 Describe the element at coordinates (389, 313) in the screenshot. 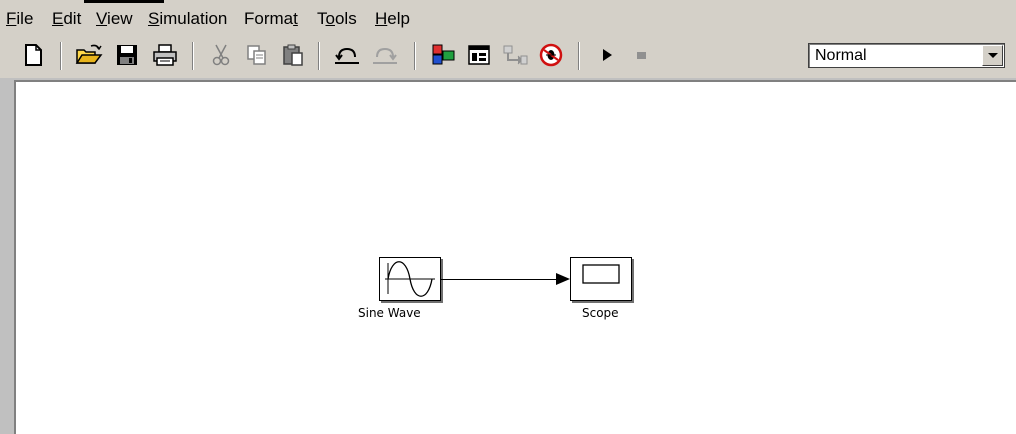

I see `sine-wave-label: Sine Wave` at that location.